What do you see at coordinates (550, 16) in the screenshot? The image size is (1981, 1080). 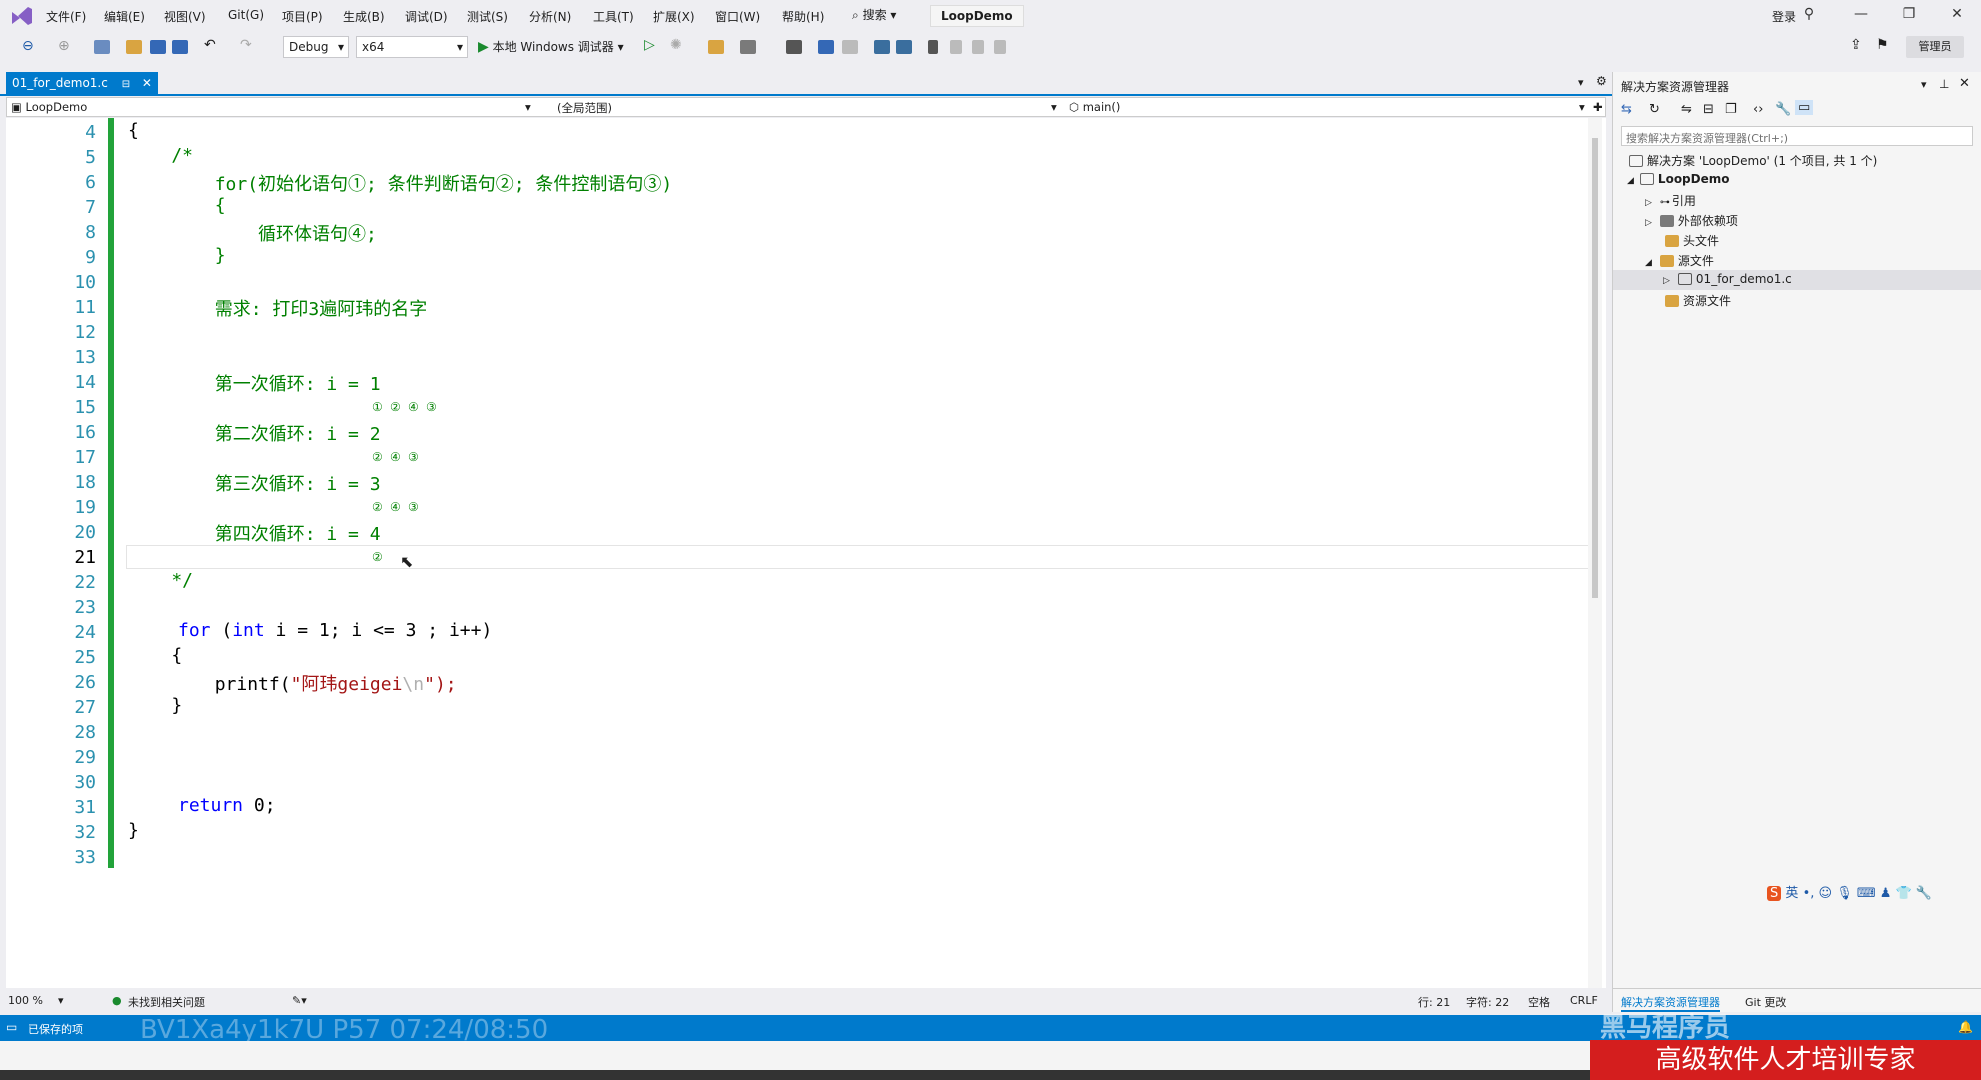 I see `menu-analyze: 分析(N)` at bounding box center [550, 16].